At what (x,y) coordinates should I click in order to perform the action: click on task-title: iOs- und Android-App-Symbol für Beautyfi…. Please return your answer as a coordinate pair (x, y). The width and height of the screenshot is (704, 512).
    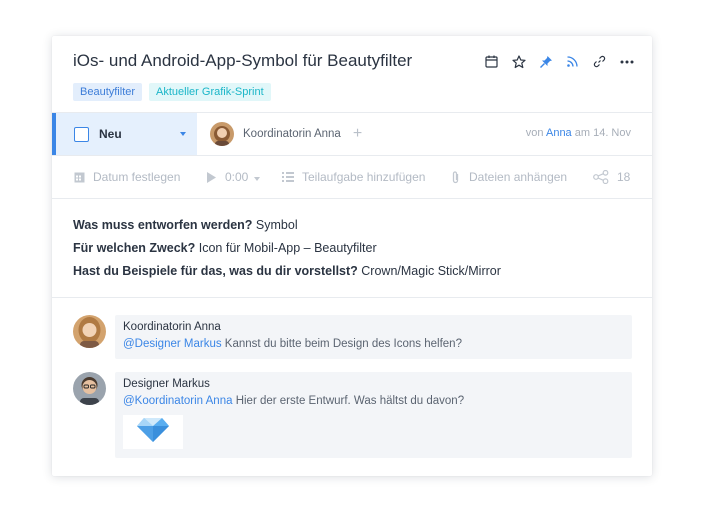
    Looking at the image, I should click on (242, 61).